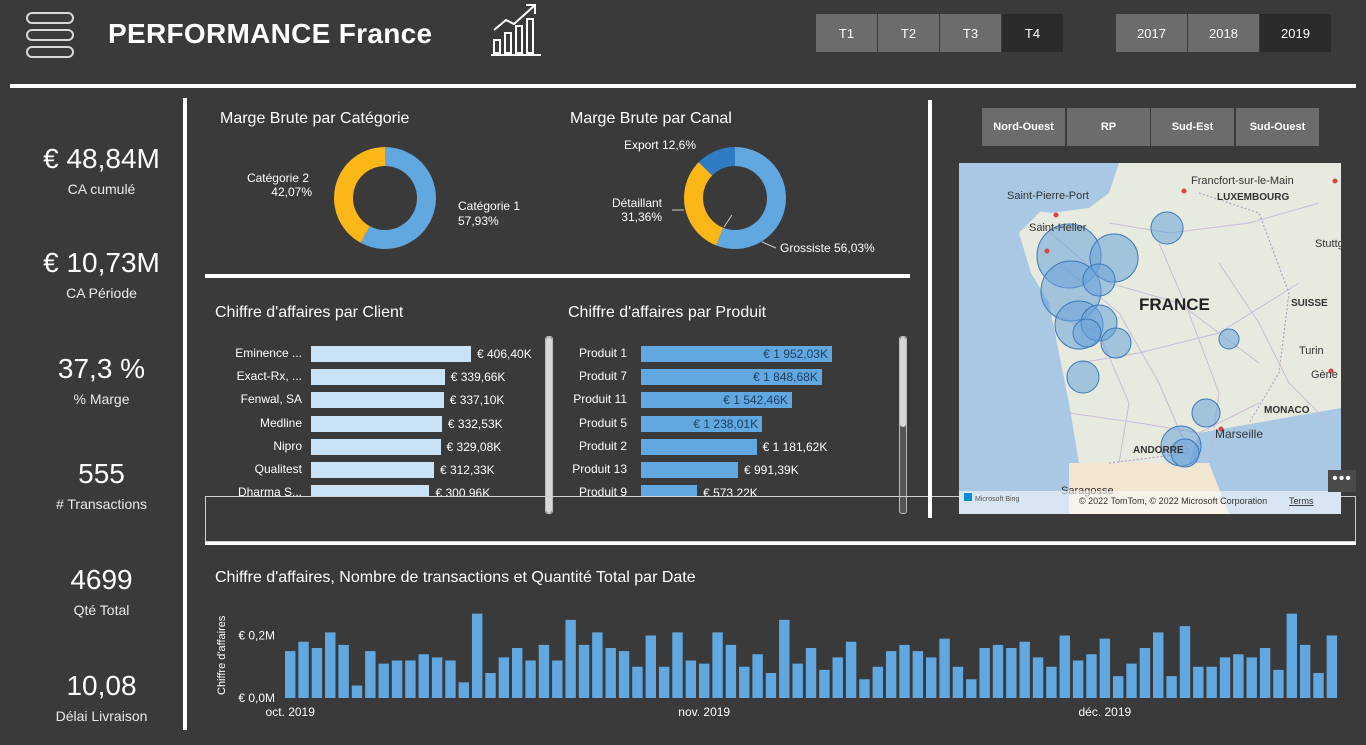  What do you see at coordinates (1223, 33) in the screenshot?
I see `year-button-2018: 2018` at bounding box center [1223, 33].